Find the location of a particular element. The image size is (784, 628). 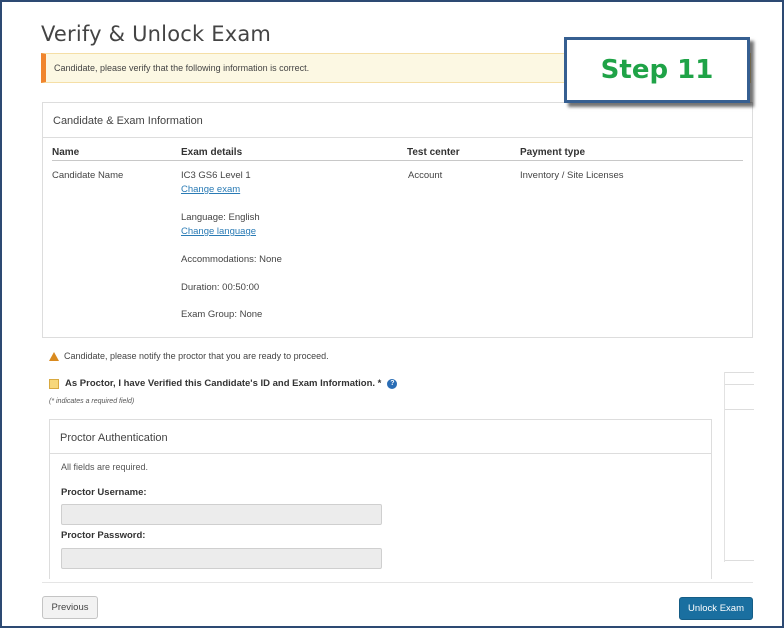

header-divider is located at coordinates (397, 160).